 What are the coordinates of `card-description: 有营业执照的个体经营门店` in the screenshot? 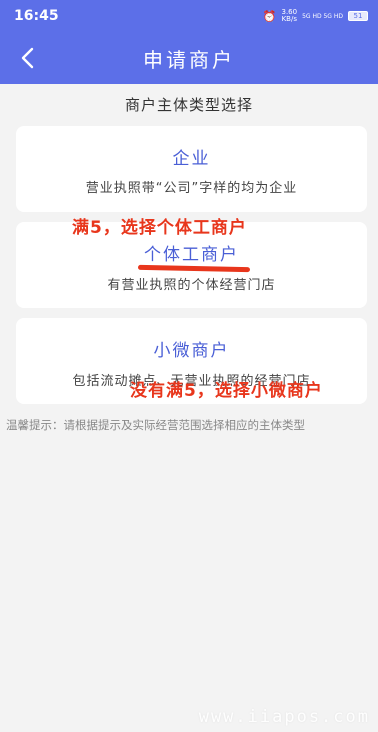 It's located at (191, 285).